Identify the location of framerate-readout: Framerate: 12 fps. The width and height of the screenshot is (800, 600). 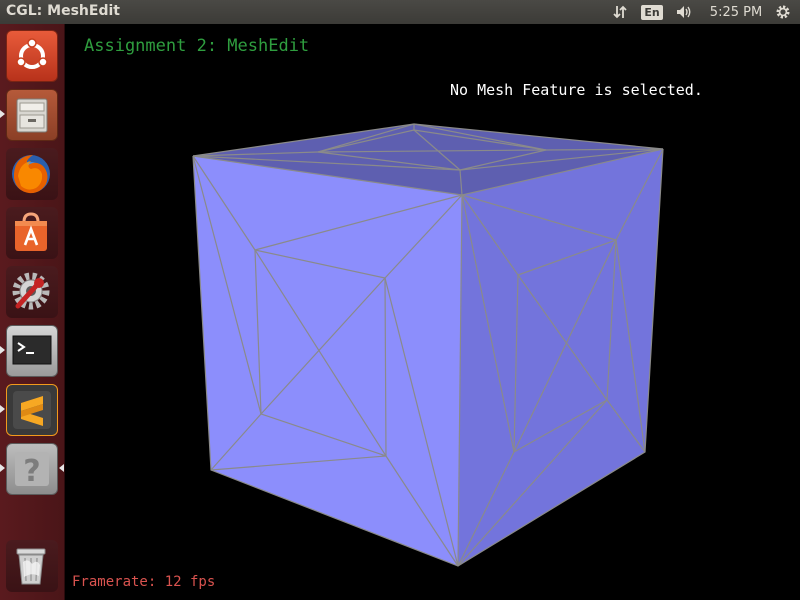
(144, 582).